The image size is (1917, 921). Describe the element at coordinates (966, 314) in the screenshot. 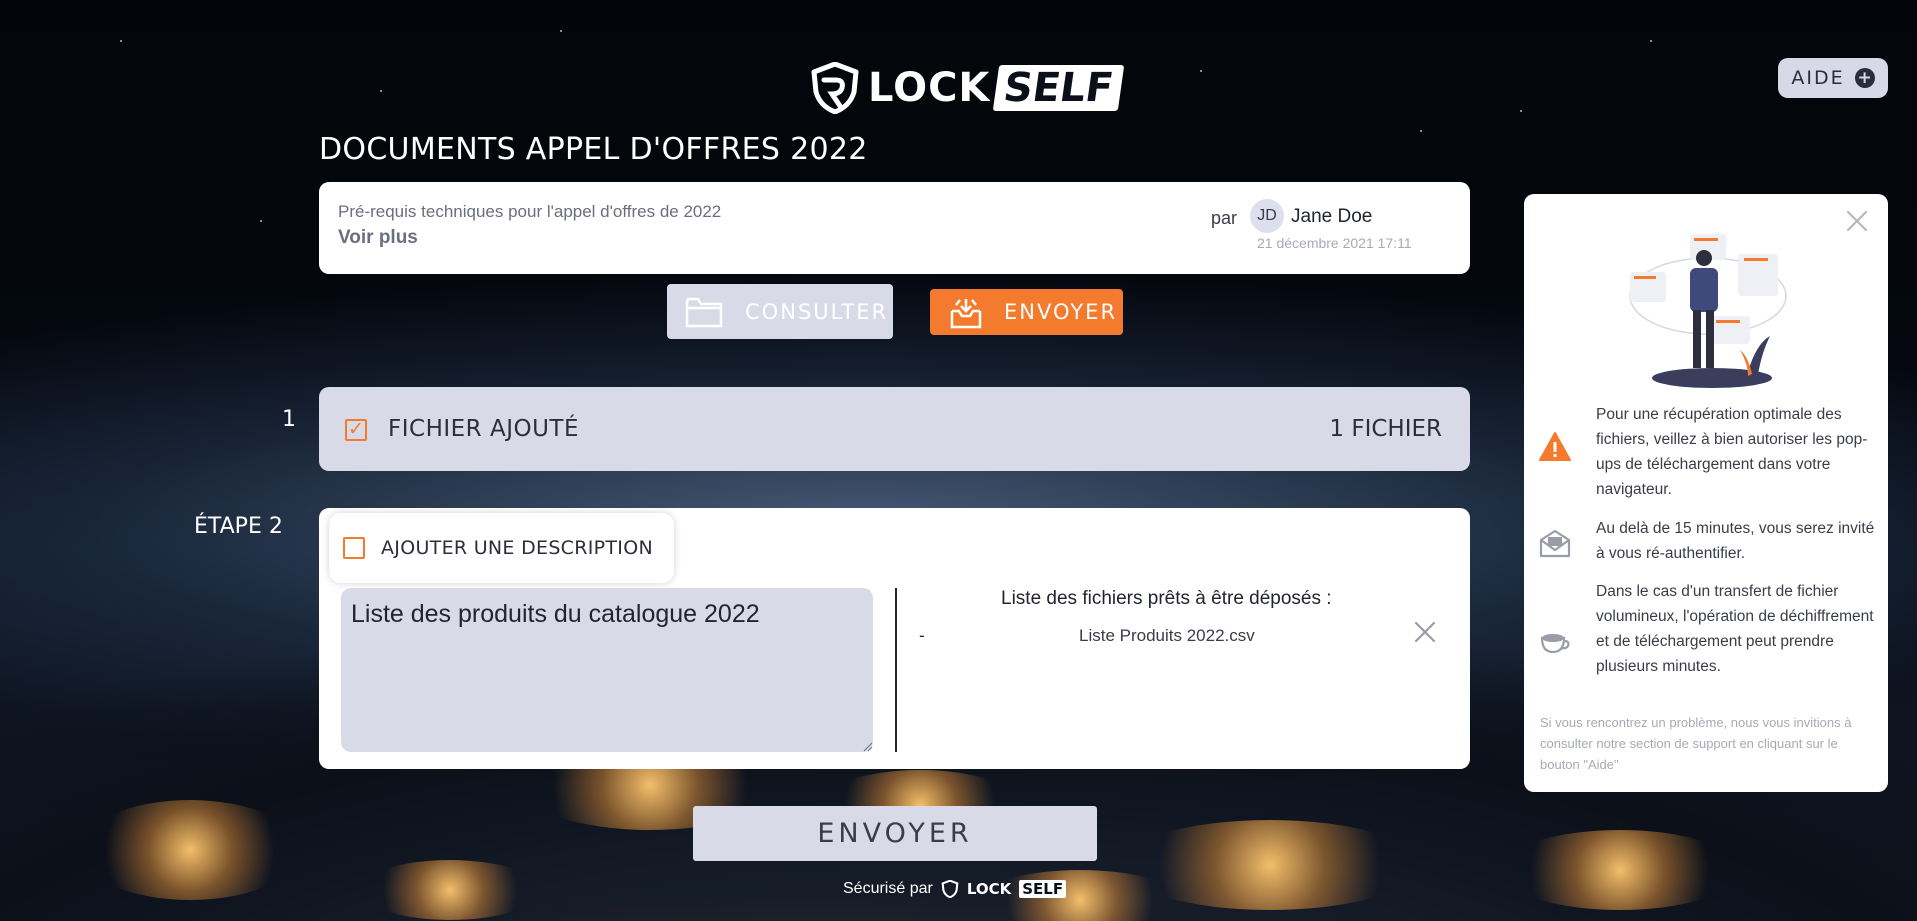

I see `inbox-upload-icon` at that location.